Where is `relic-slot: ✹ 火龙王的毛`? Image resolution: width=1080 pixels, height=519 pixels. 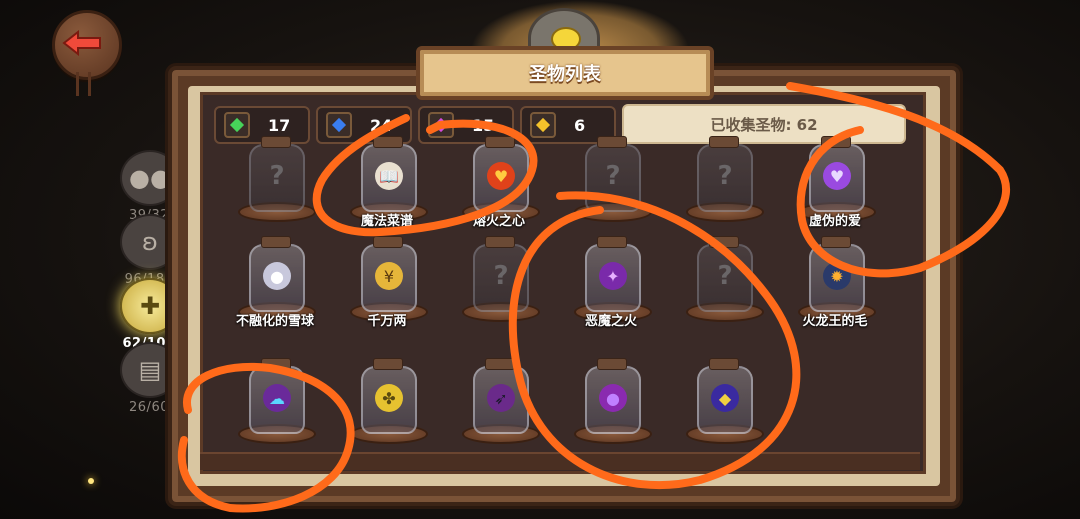
relic-slot: ✹ 火龙王的毛 is located at coordinates (835, 288).